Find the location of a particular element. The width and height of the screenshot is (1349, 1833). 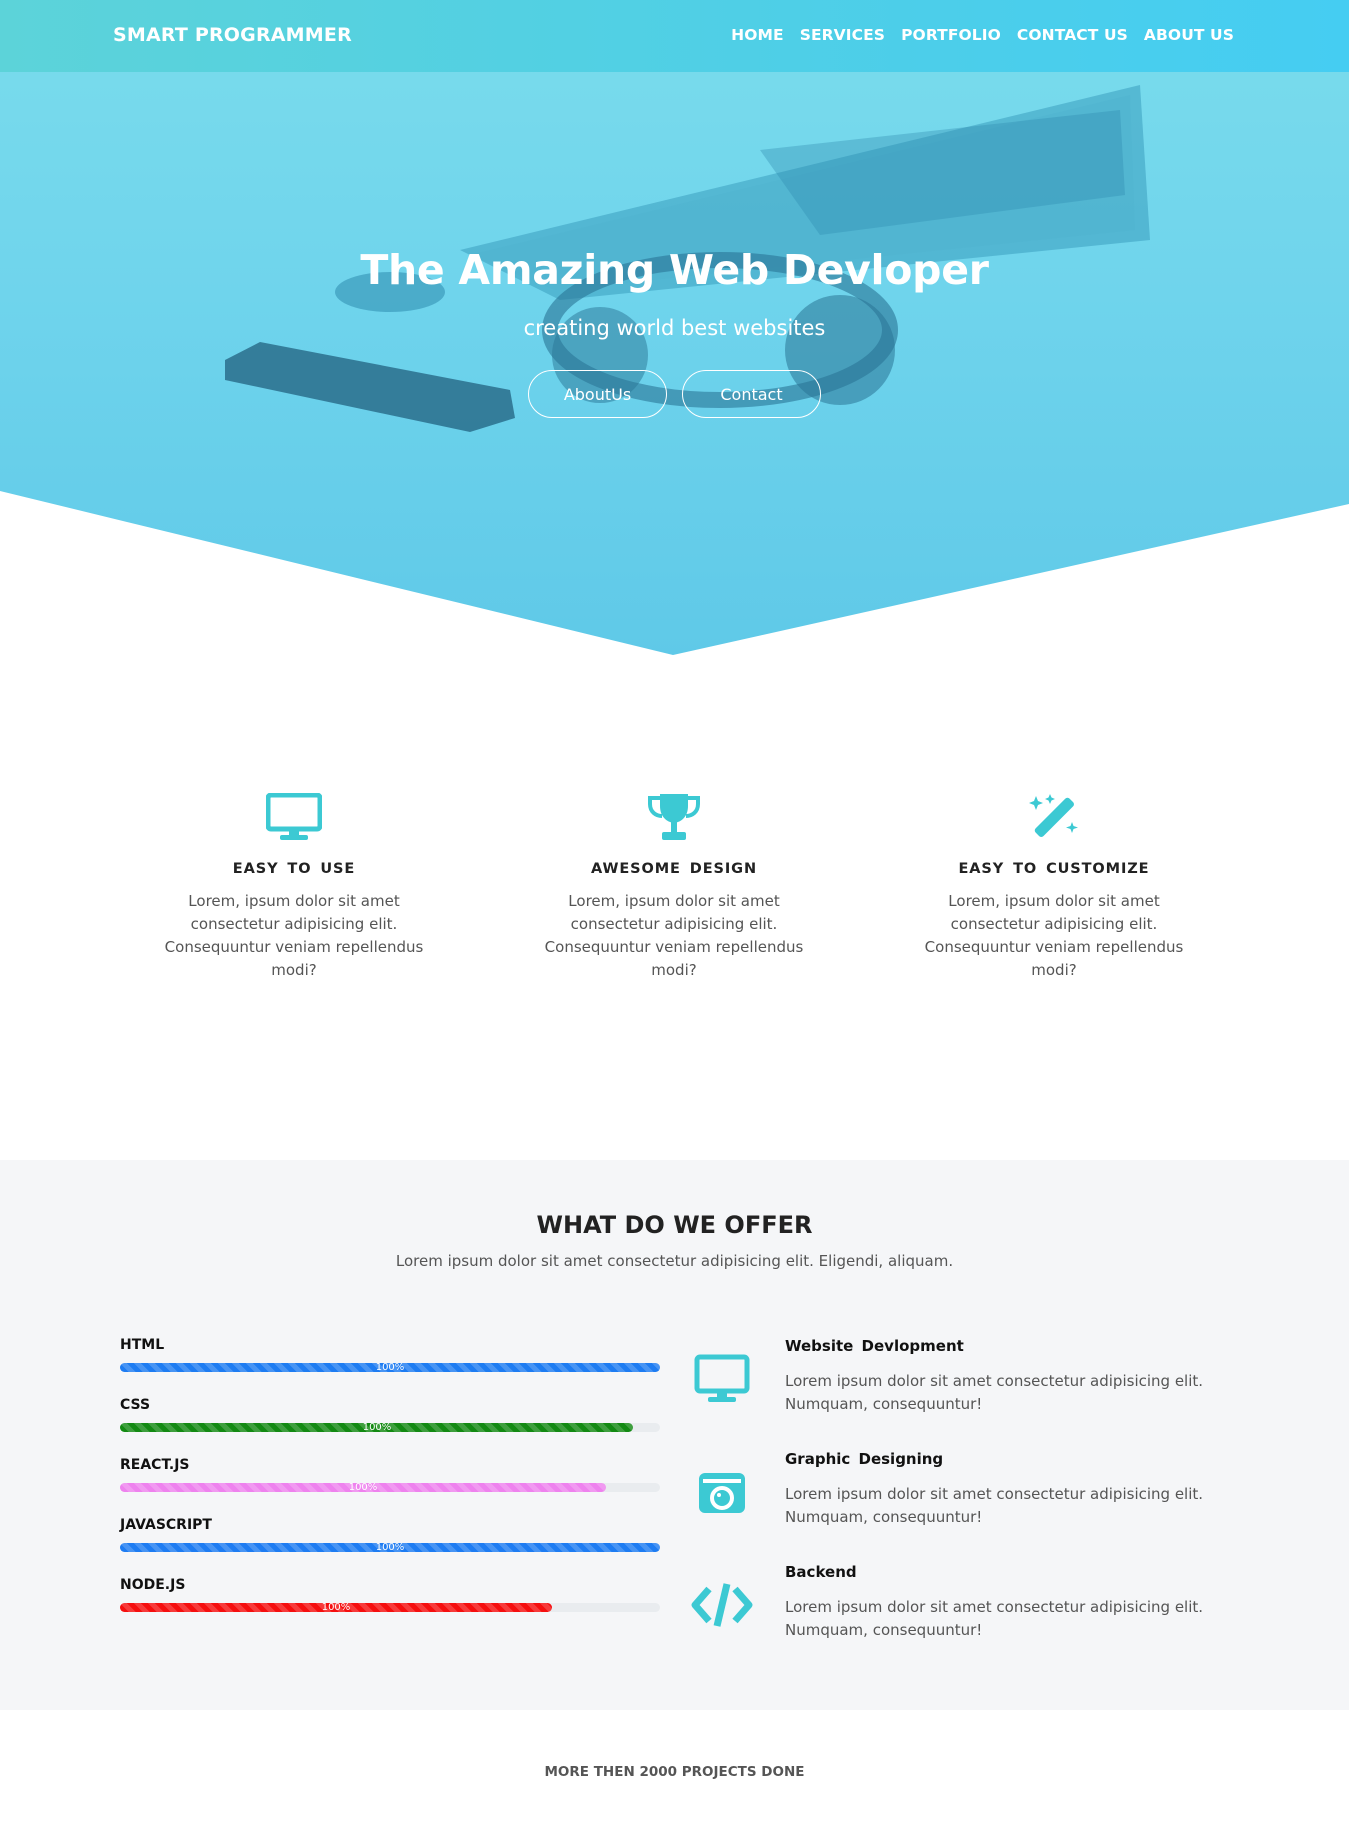

skill-item: REACT.JS 100% is located at coordinates (390, 1487).